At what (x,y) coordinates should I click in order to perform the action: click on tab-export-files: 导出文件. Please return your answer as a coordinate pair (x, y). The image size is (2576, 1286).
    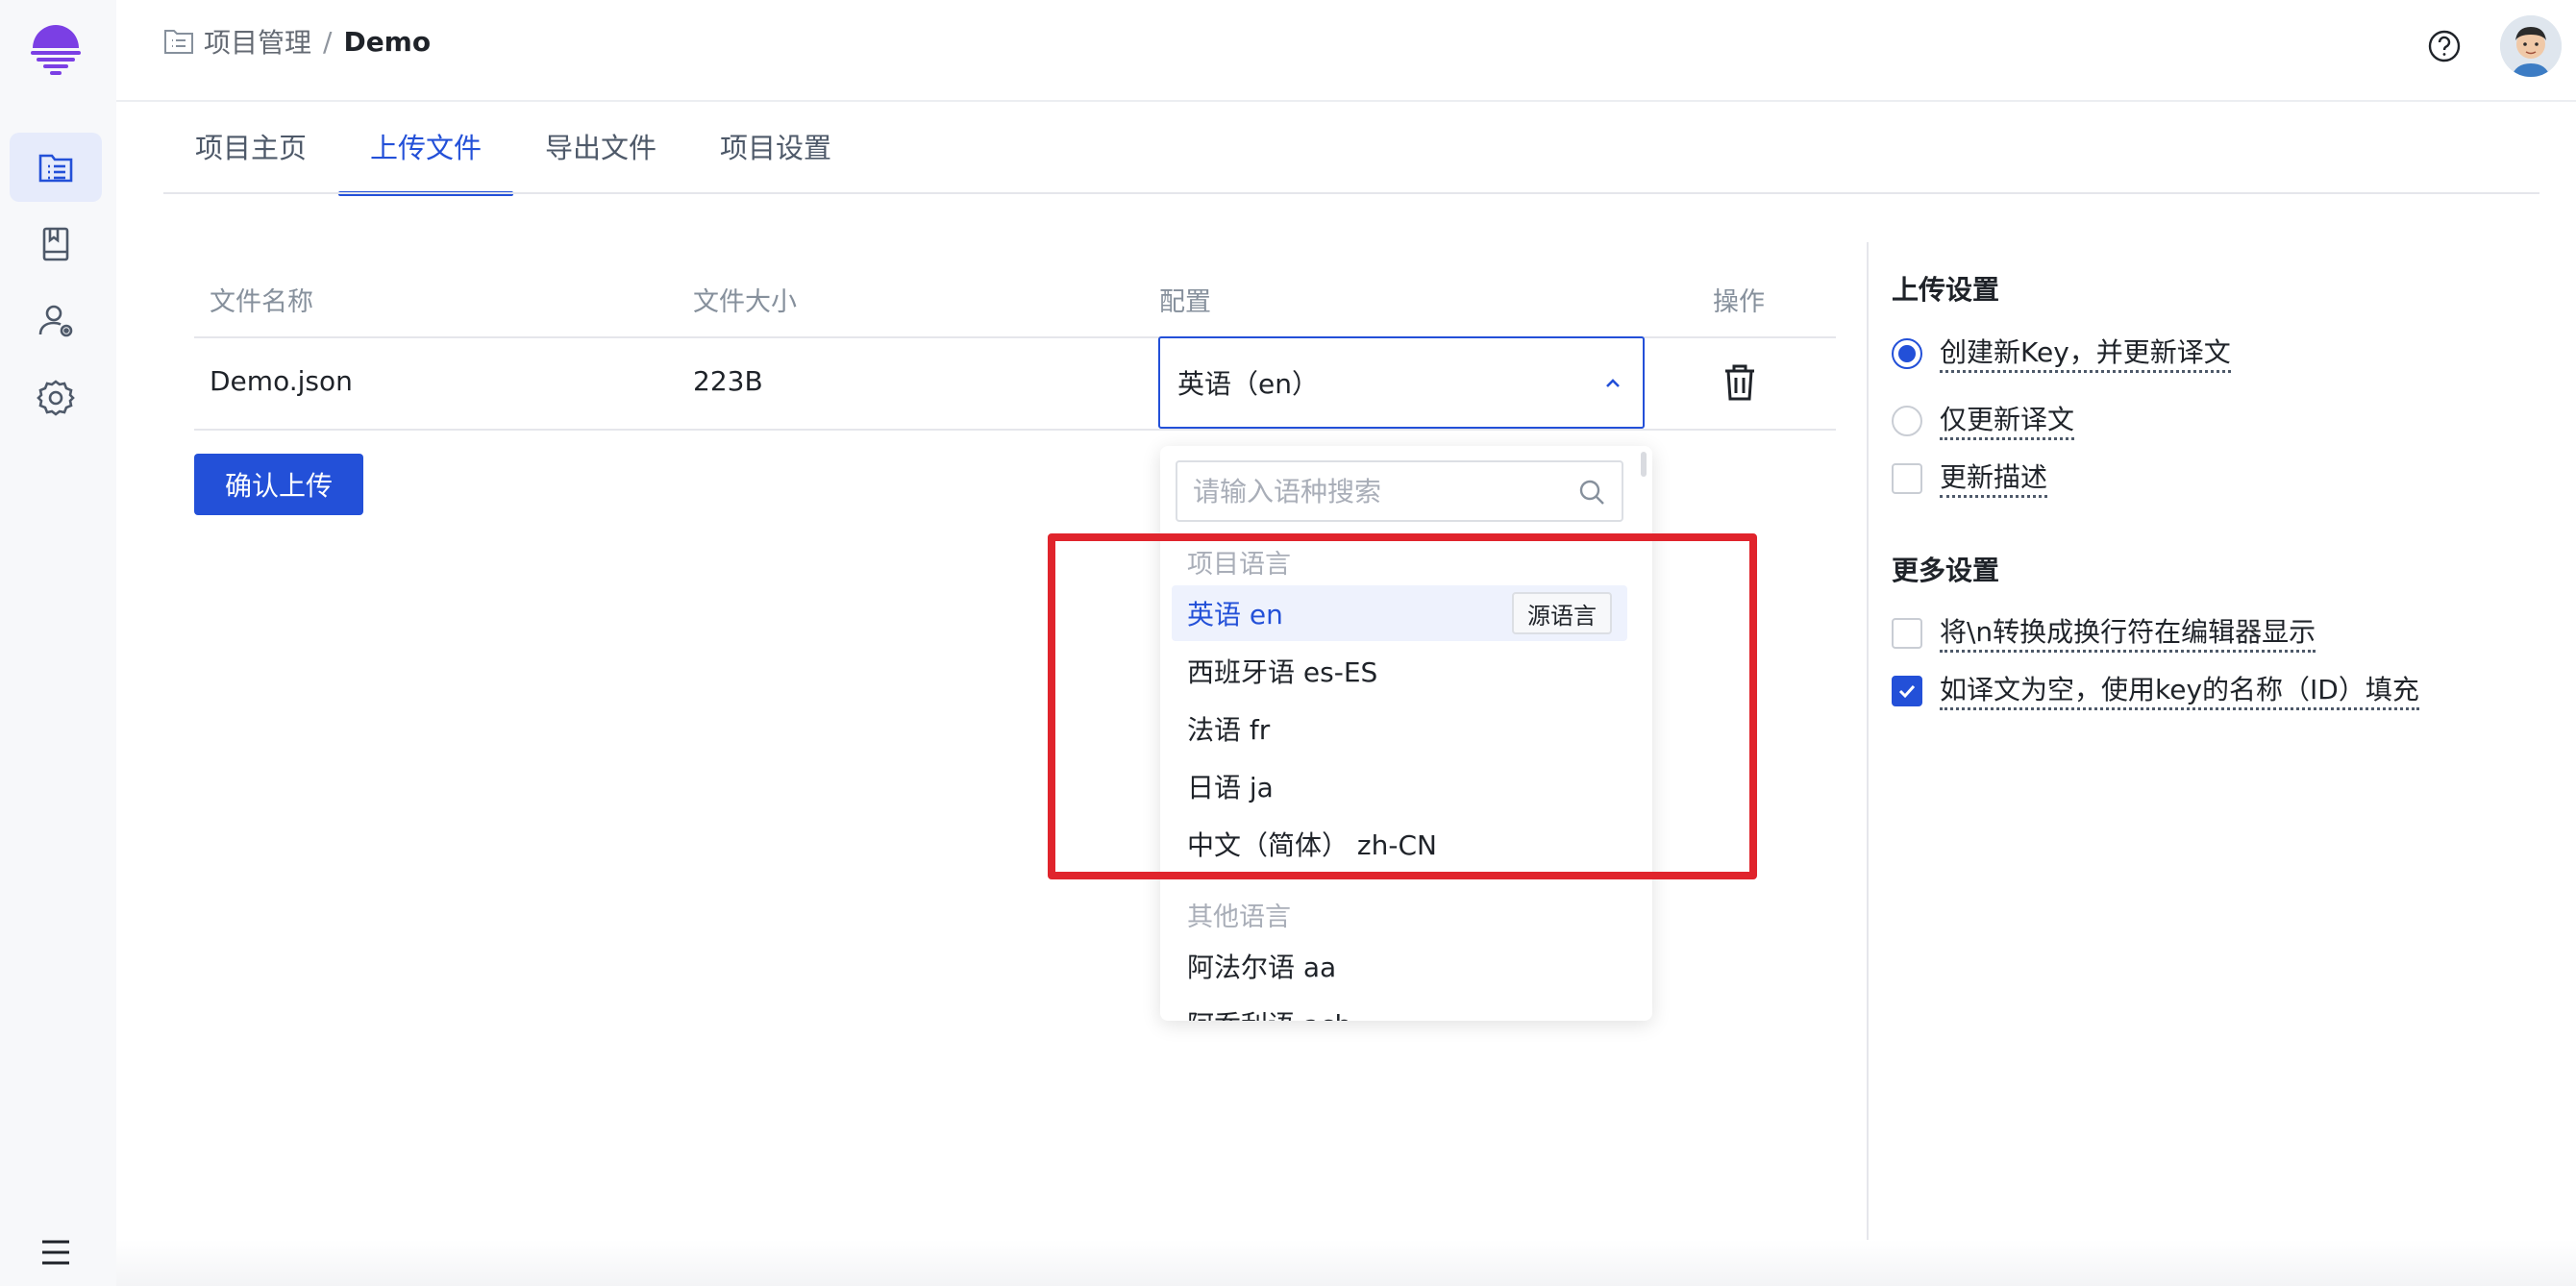
    Looking at the image, I should click on (601, 148).